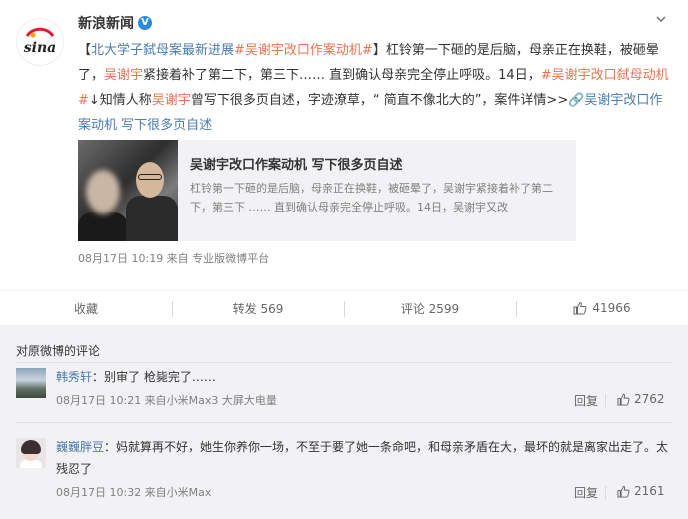  Describe the element at coordinates (145, 23) in the screenshot. I see `verified-badge-icon: V` at that location.